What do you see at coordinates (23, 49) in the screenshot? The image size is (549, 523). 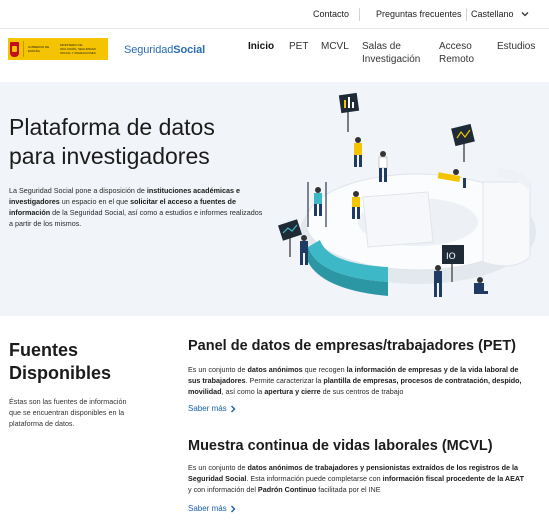 I see `logo-divider` at bounding box center [23, 49].